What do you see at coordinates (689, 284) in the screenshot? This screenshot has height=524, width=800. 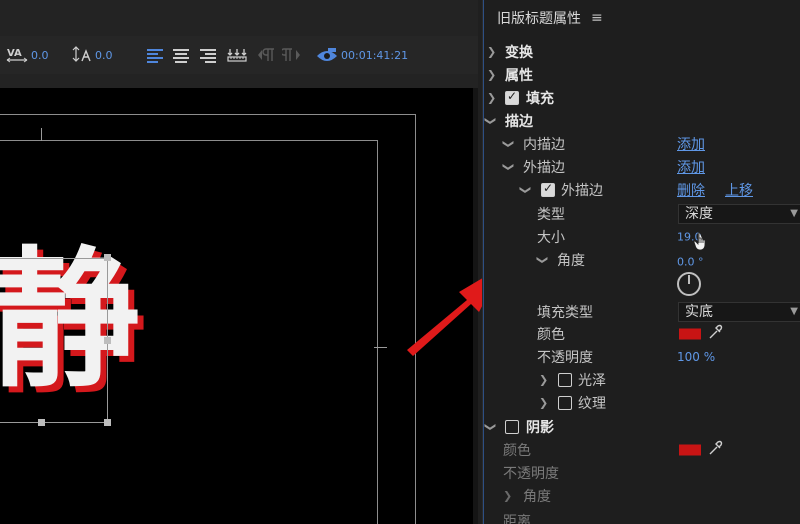 I see `angle-dial` at bounding box center [689, 284].